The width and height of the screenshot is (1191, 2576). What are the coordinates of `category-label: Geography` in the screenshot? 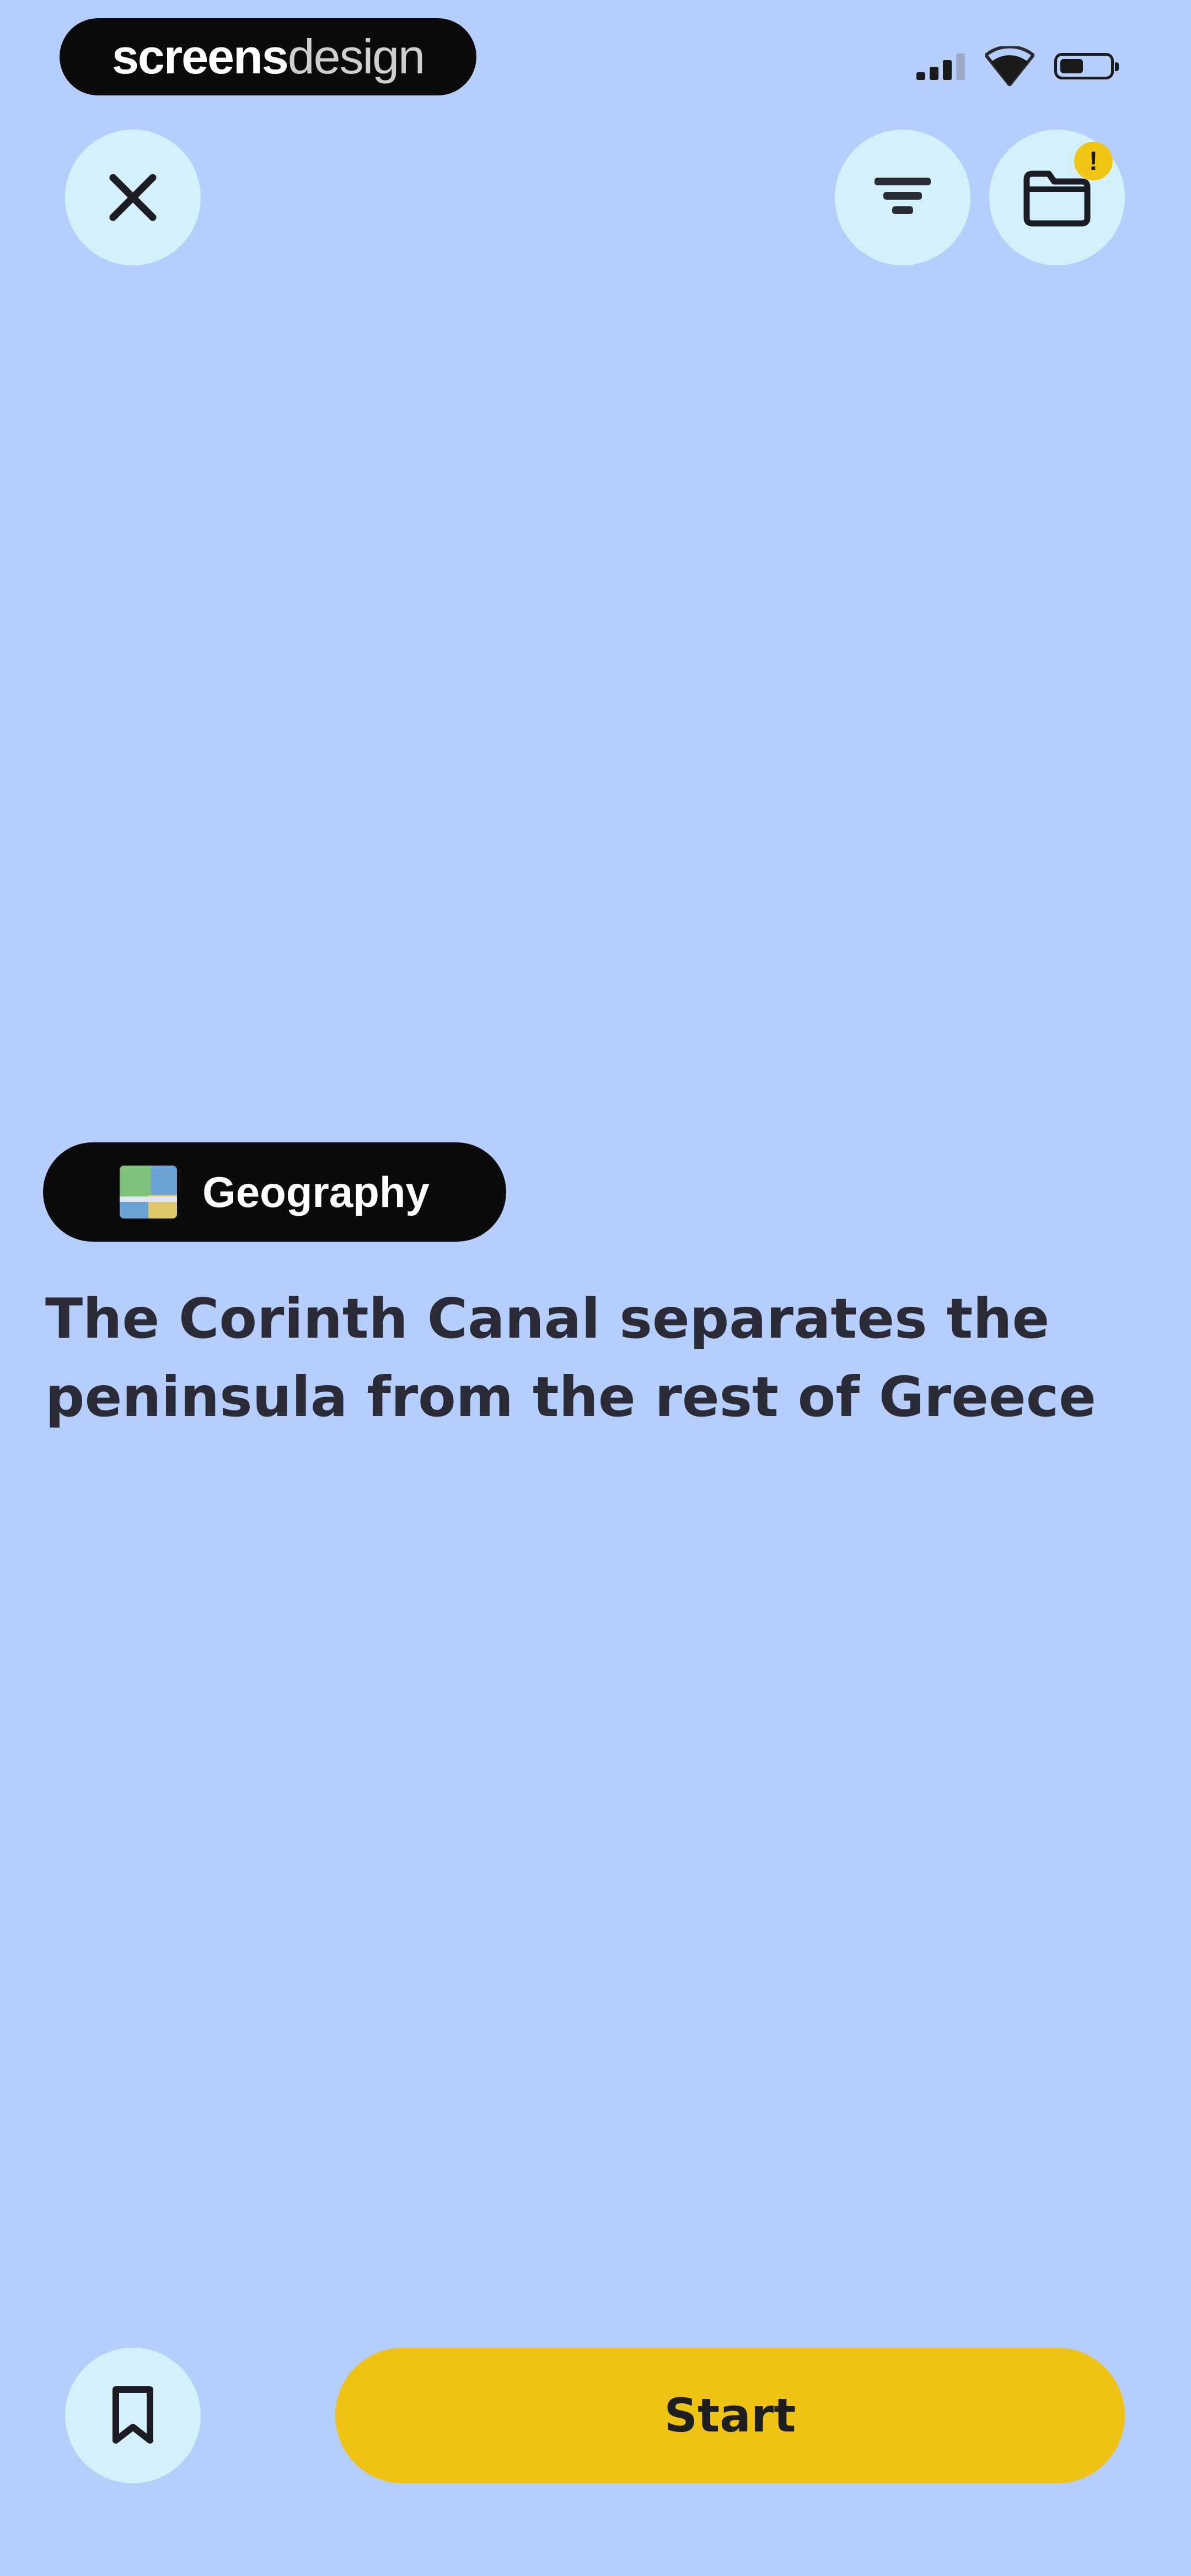 It's located at (316, 1191).